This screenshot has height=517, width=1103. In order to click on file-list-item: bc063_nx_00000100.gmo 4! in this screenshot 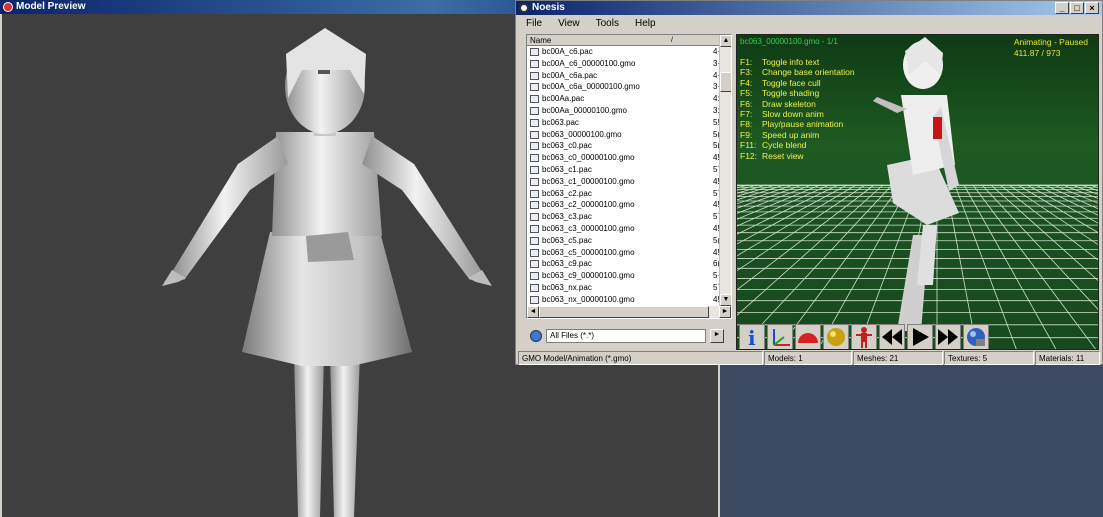, I will do `click(623, 300)`.